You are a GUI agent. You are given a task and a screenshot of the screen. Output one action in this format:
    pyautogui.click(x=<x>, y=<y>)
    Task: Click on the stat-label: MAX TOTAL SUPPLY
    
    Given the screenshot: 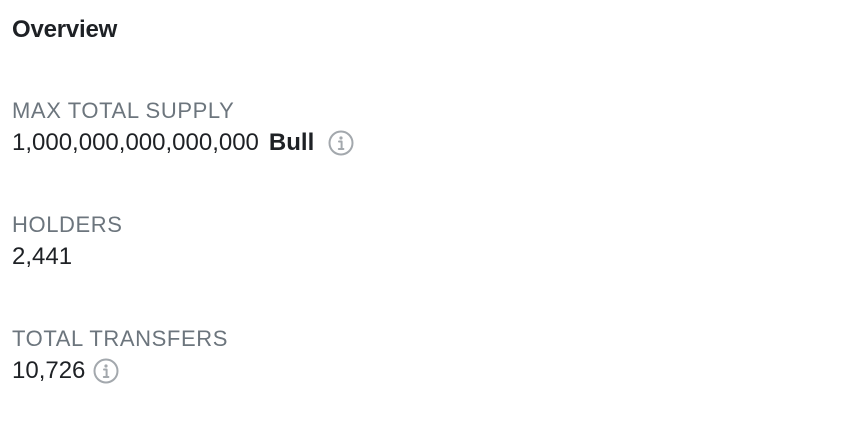 What is the action you would take?
    pyautogui.click(x=123, y=110)
    